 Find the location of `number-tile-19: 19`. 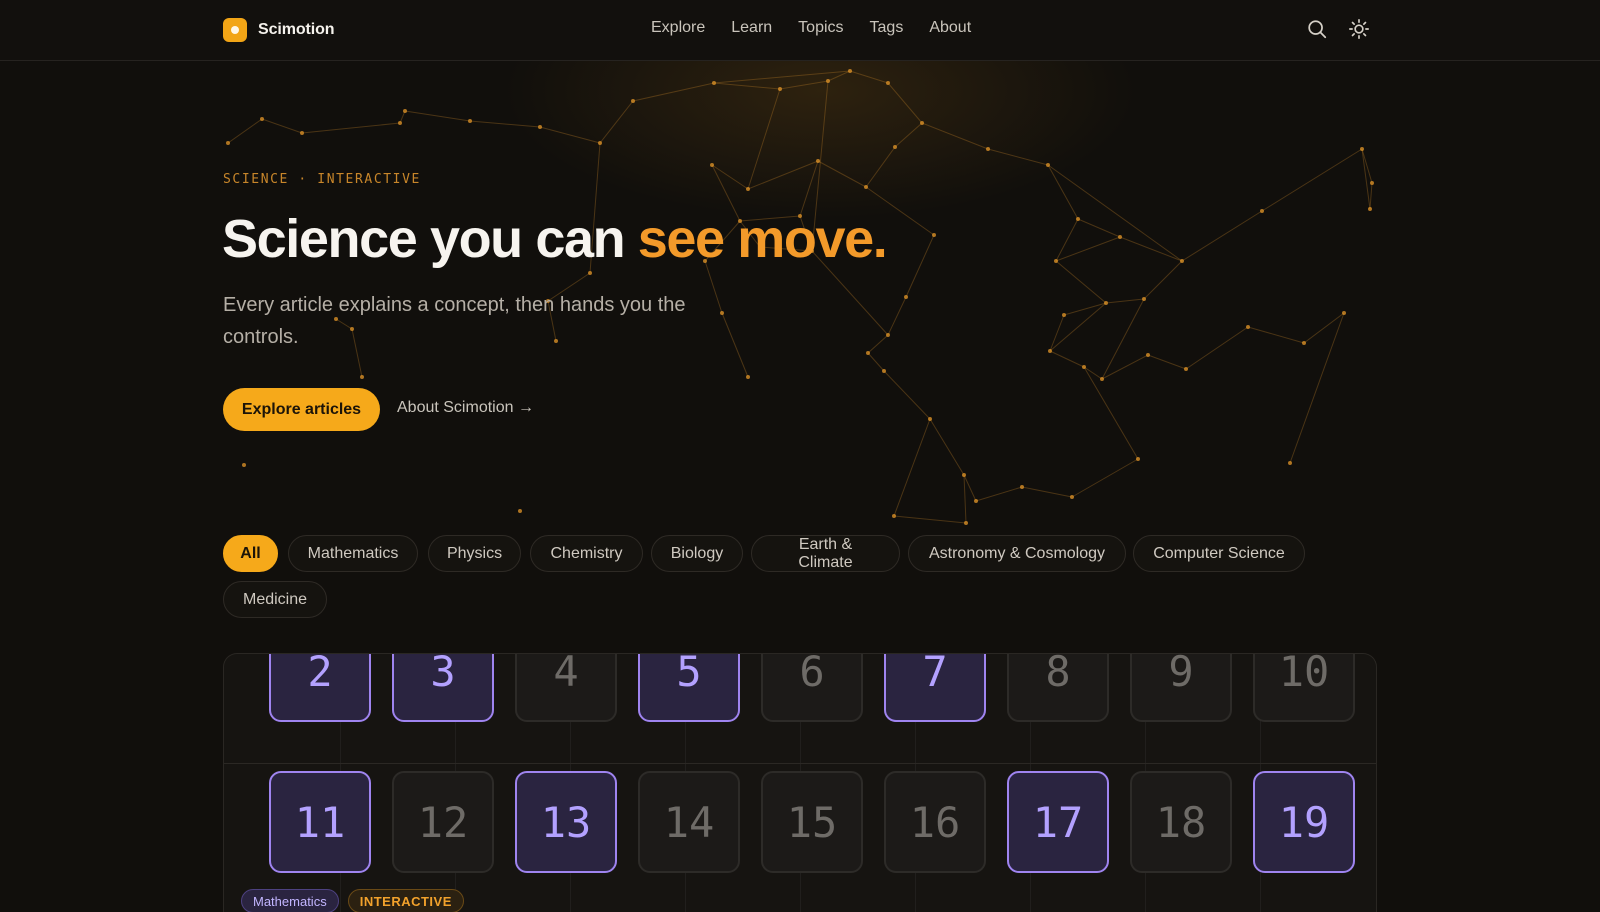

number-tile-19: 19 is located at coordinates (1304, 822).